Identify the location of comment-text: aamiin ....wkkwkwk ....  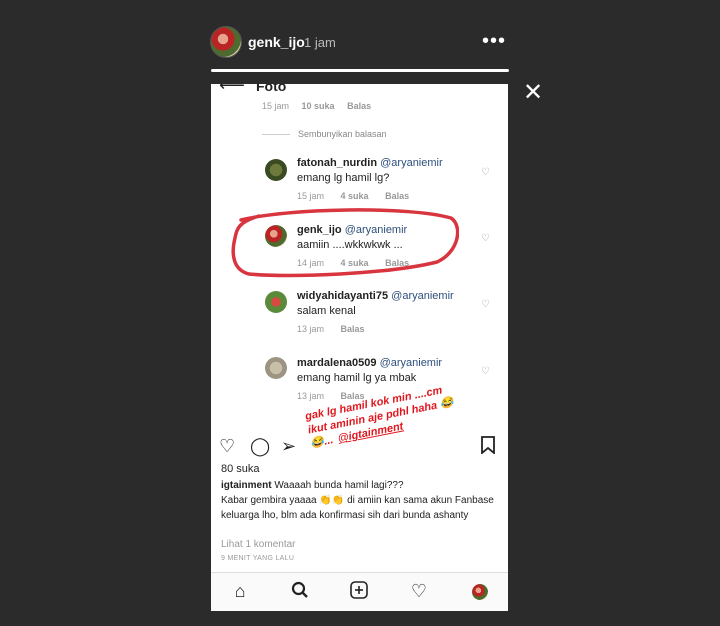
(350, 245).